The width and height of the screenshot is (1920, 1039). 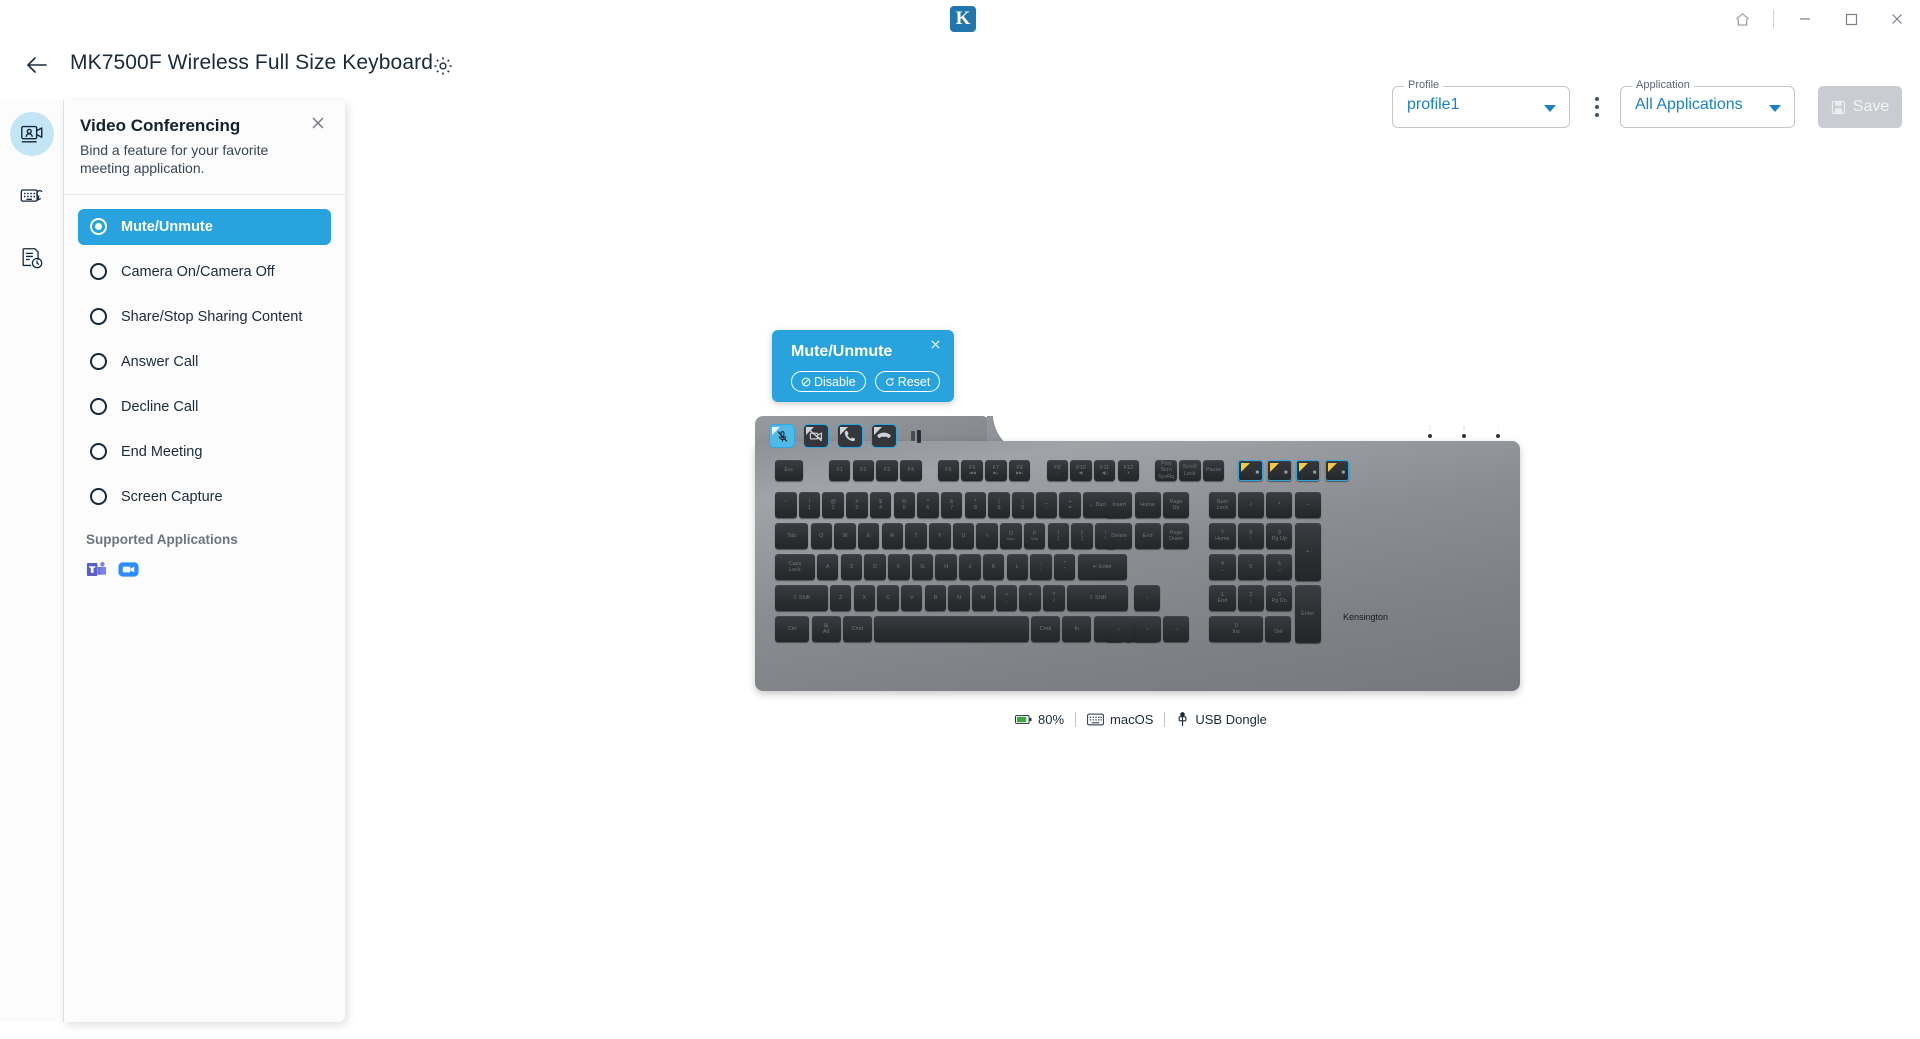 What do you see at coordinates (857, 629) in the screenshot?
I see `key-cmd-left: Cmd` at bounding box center [857, 629].